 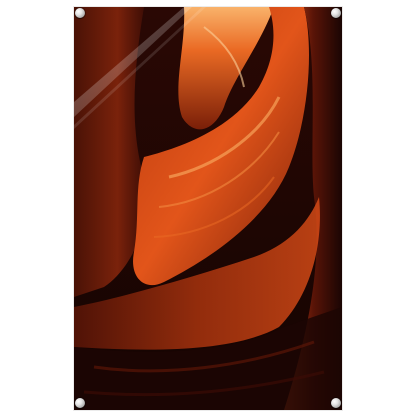 What do you see at coordinates (80, 403) in the screenshot?
I see `screw-bottom-left-icon` at bounding box center [80, 403].